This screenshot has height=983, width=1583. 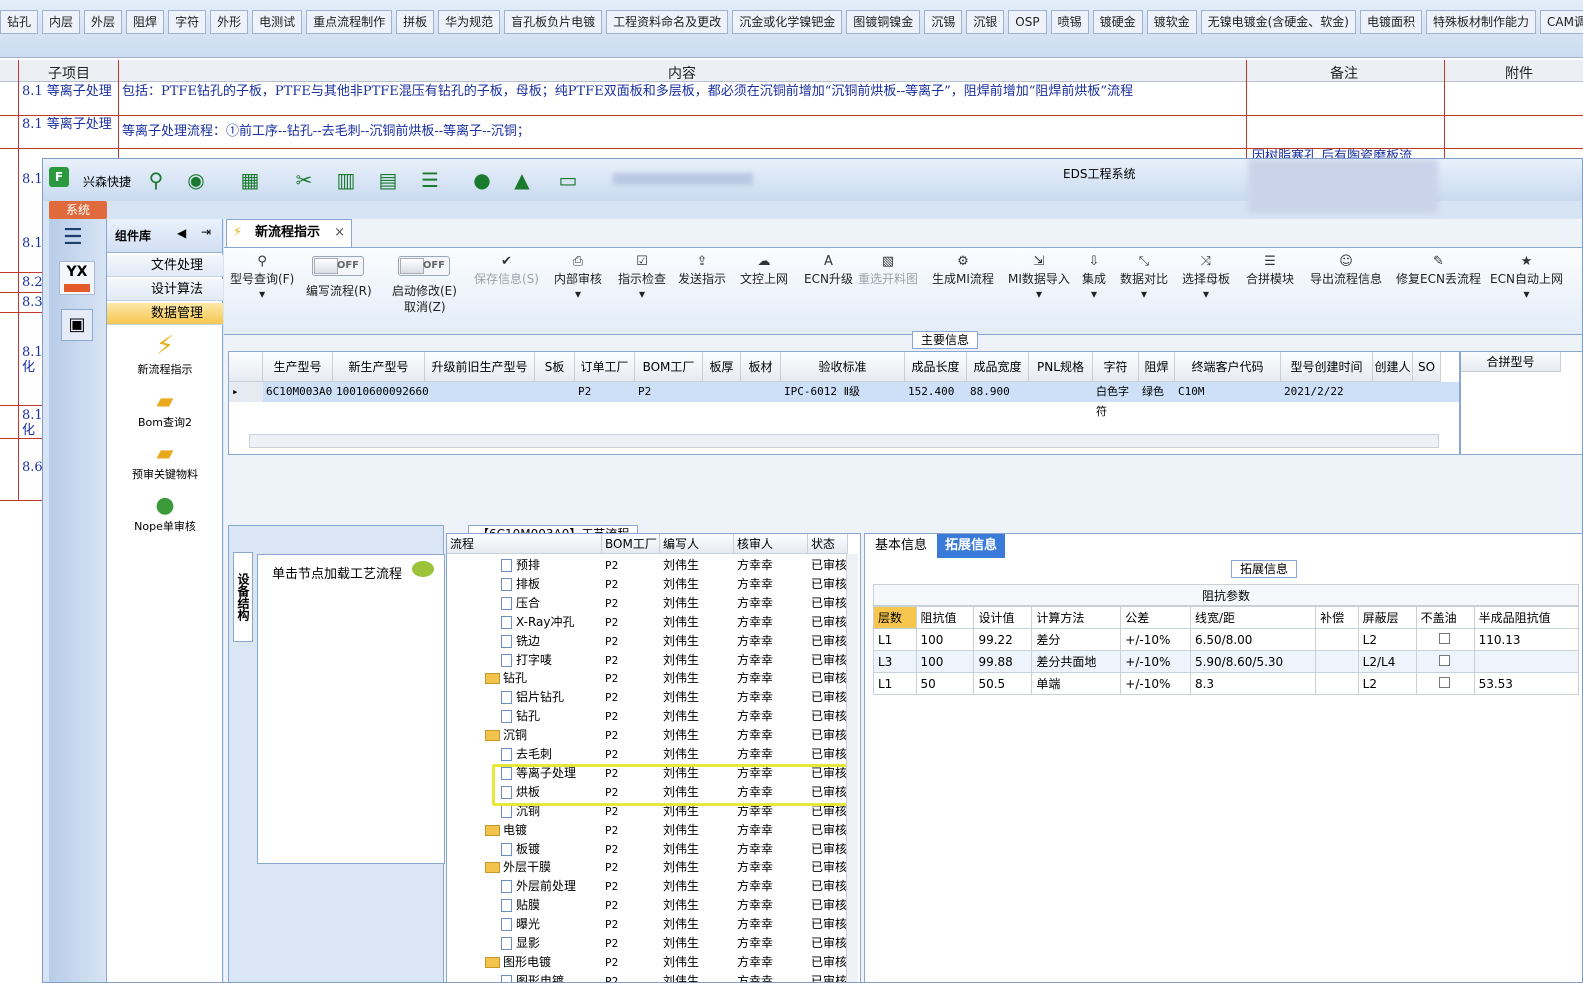 I want to click on btn-doc-online: ☁ 文控上网, so click(x=764, y=270).